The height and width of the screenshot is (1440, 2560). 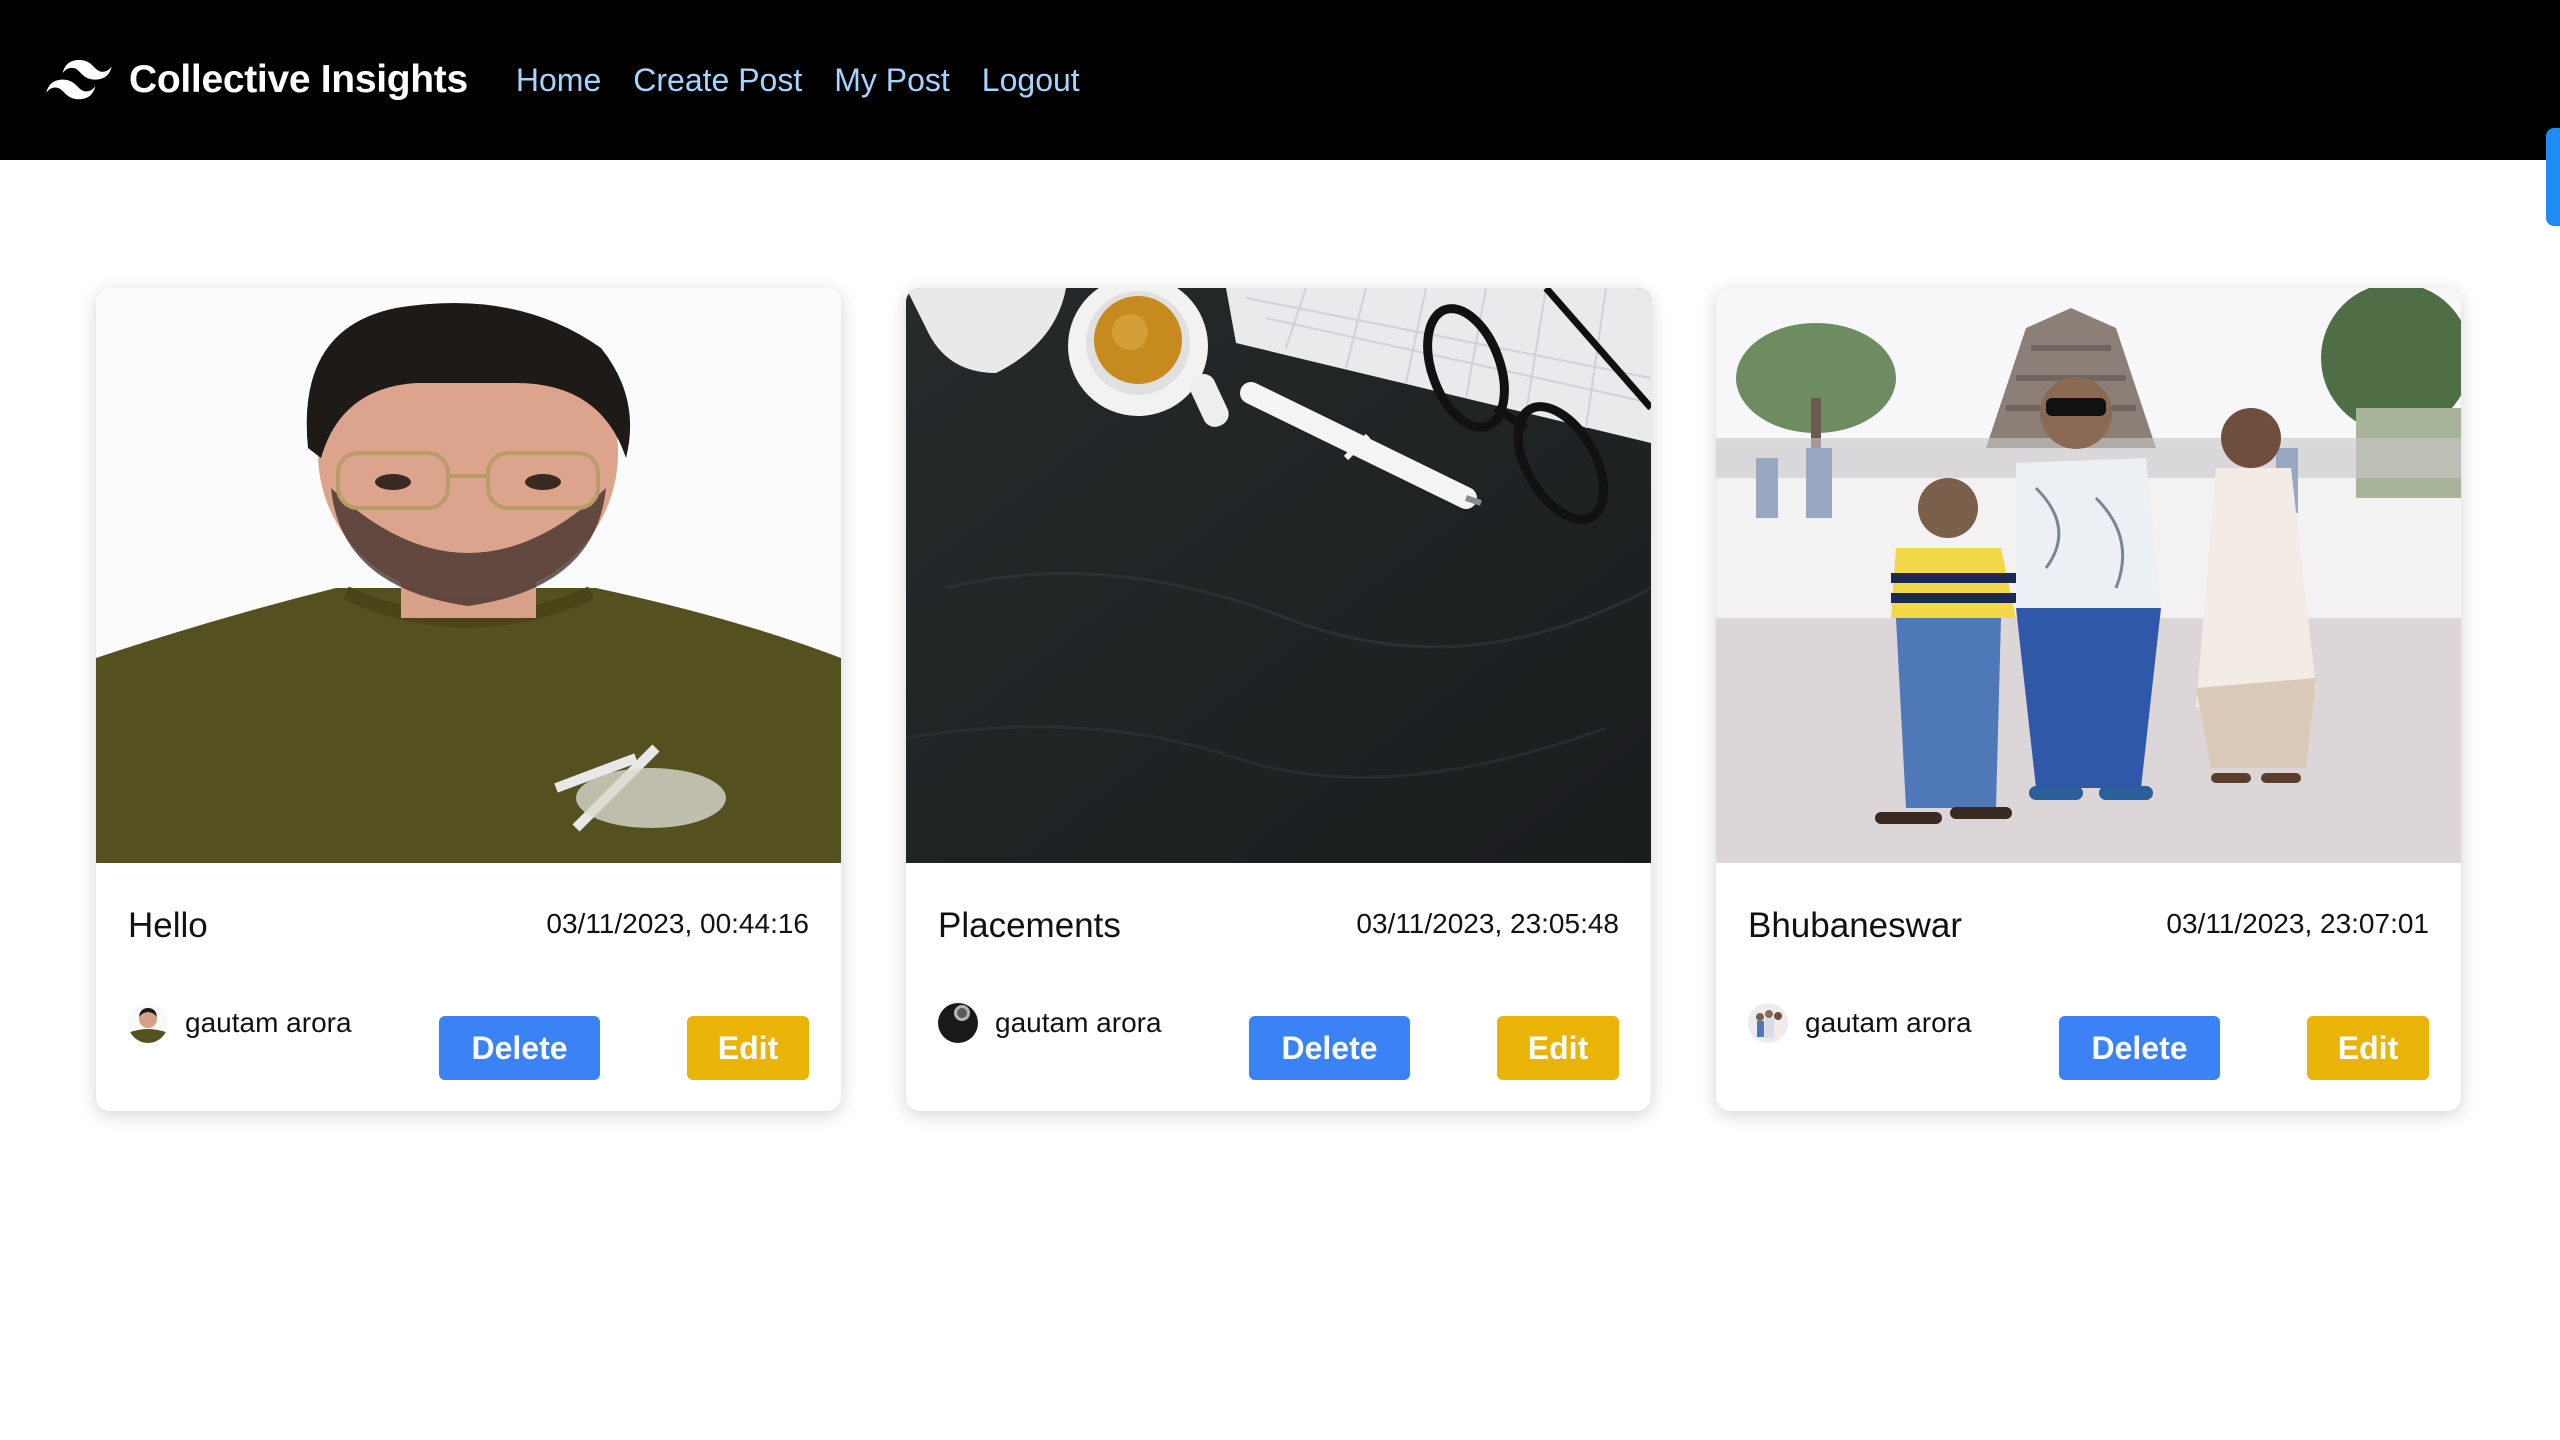 What do you see at coordinates (814, 80) in the screenshot?
I see `nav-links: Home Create Post My Post Logout` at bounding box center [814, 80].